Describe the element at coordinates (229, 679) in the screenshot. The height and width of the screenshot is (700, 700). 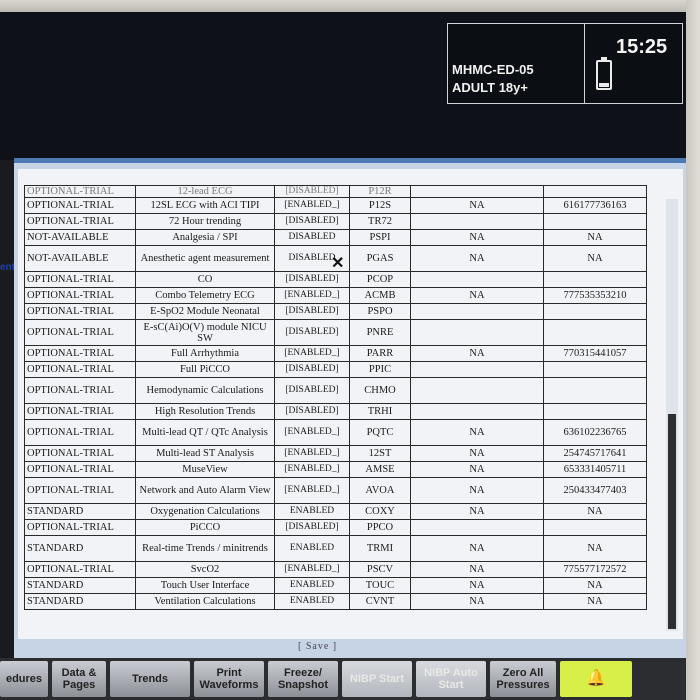
I see `print-waveforms-button: Print Waveforms` at that location.